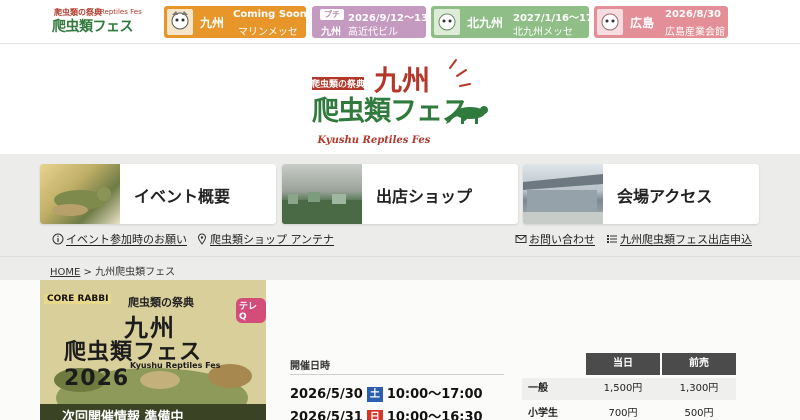 This screenshot has width=800, height=420. Describe the element at coordinates (397, 374) in the screenshot. I see `dates-divider` at that location.